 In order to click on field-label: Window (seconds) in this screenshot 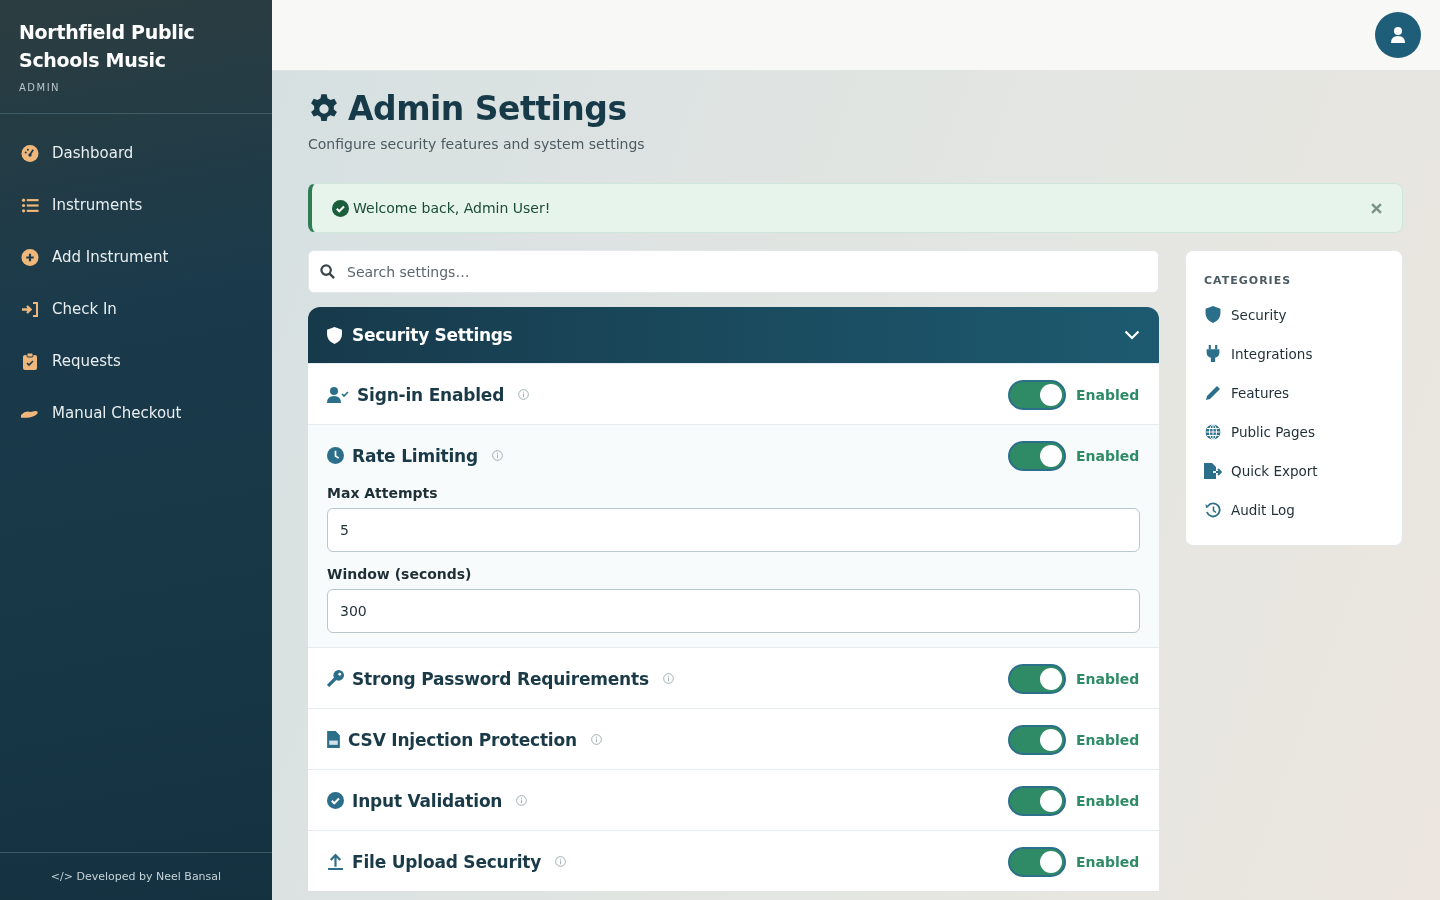, I will do `click(400, 574)`.